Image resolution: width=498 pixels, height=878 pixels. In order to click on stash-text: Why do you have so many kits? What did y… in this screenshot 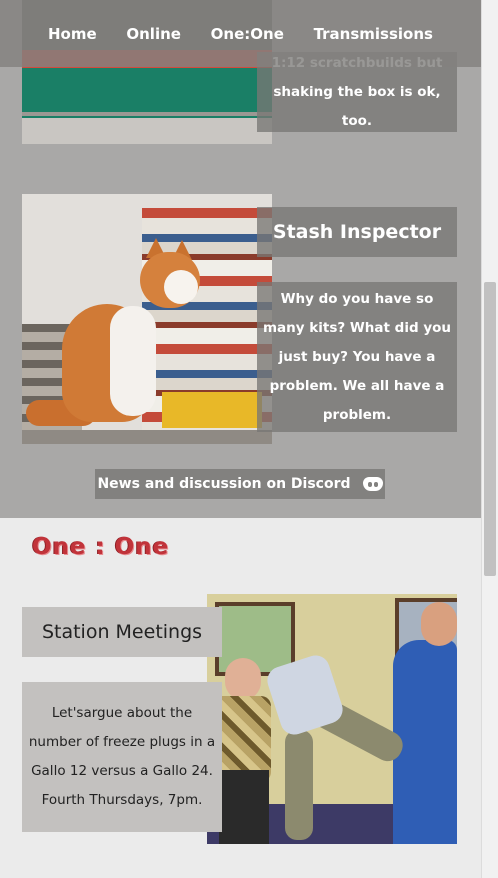, I will do `click(357, 356)`.